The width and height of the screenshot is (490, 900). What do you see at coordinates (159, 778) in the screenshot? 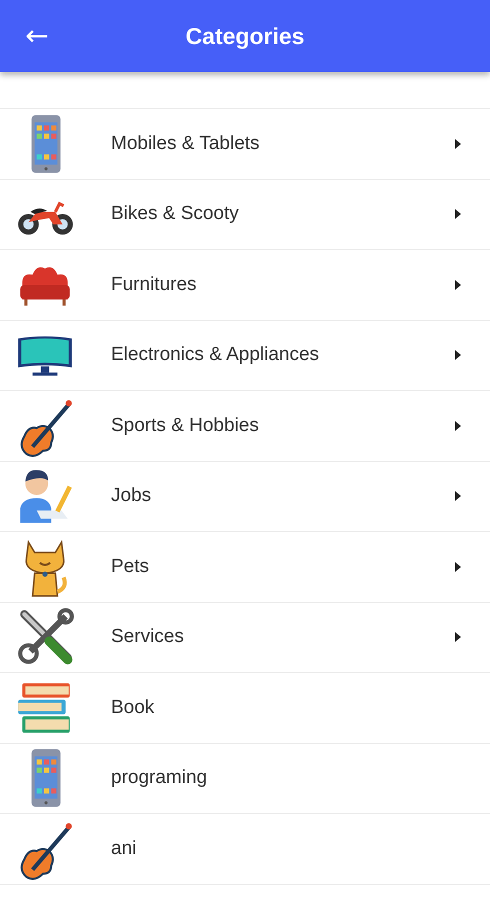
I see `category-label: programing` at bounding box center [159, 778].